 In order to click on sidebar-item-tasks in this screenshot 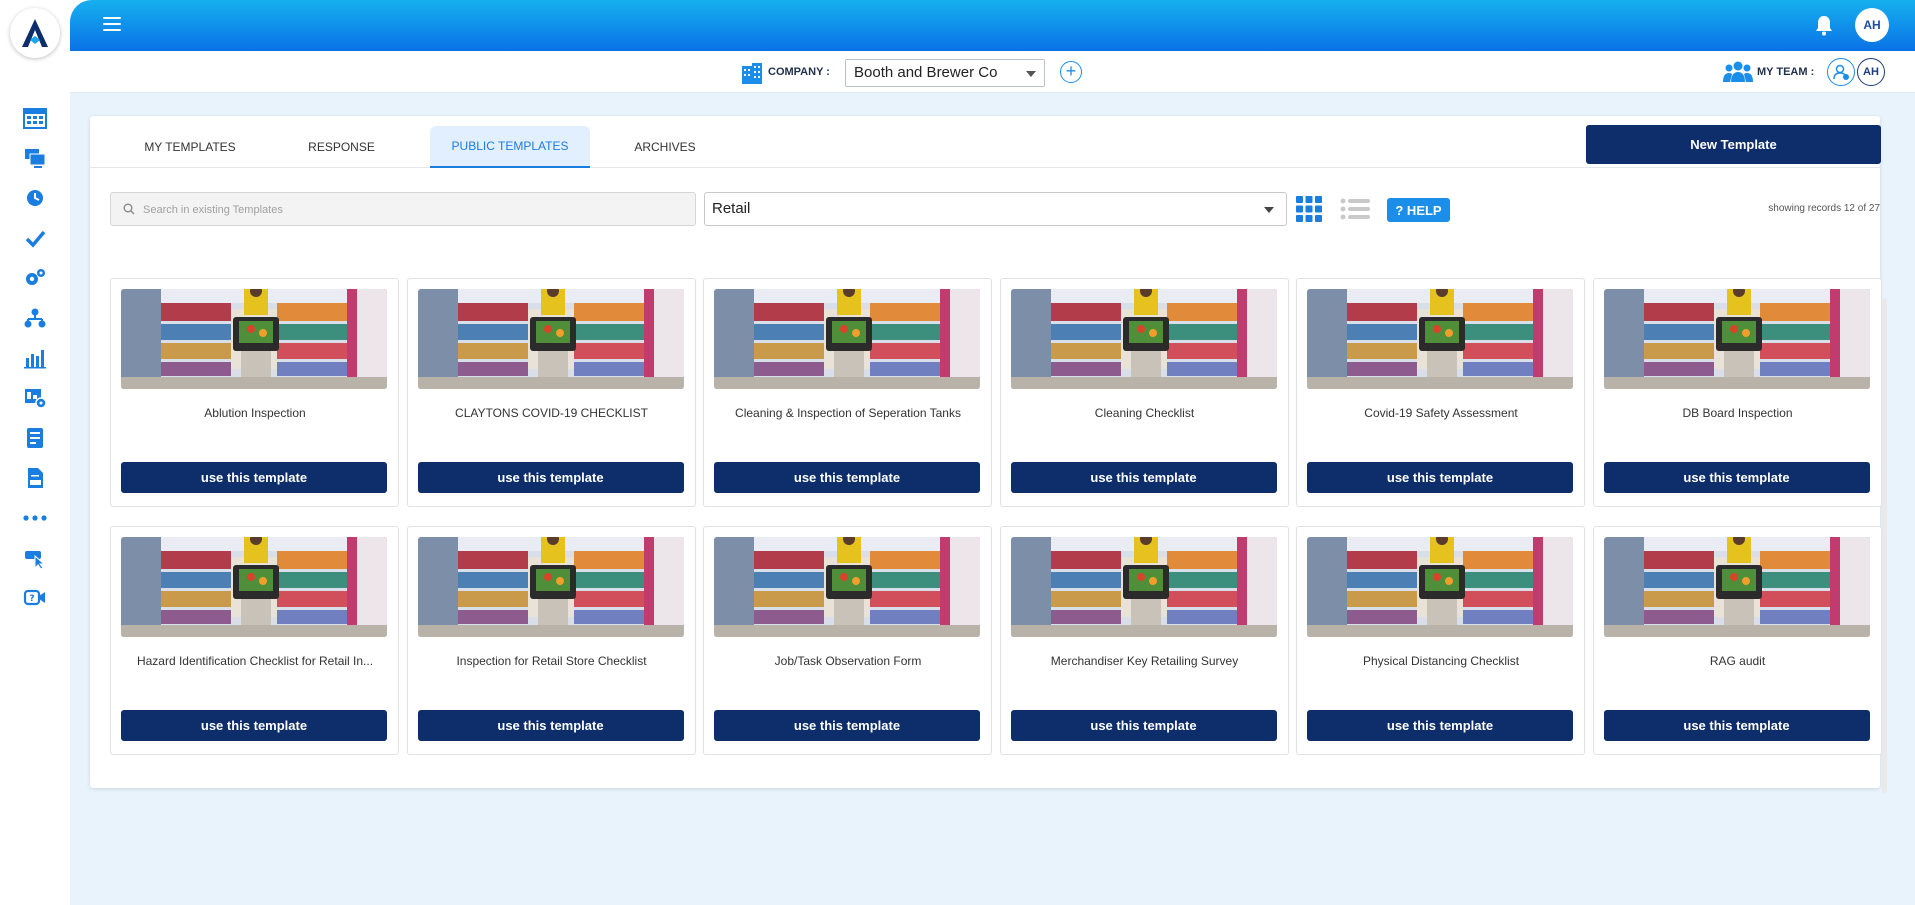, I will do `click(35, 238)`.